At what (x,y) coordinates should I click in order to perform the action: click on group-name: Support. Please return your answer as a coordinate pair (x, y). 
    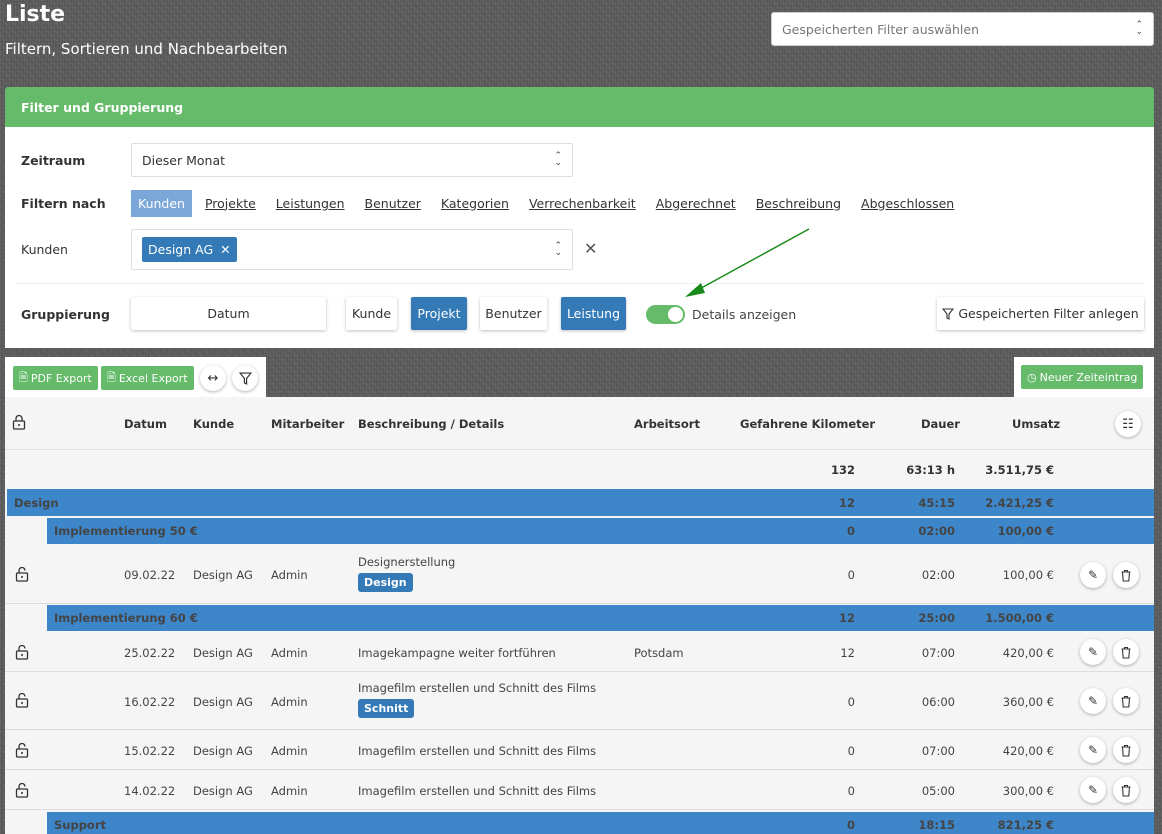
    Looking at the image, I should click on (80, 825).